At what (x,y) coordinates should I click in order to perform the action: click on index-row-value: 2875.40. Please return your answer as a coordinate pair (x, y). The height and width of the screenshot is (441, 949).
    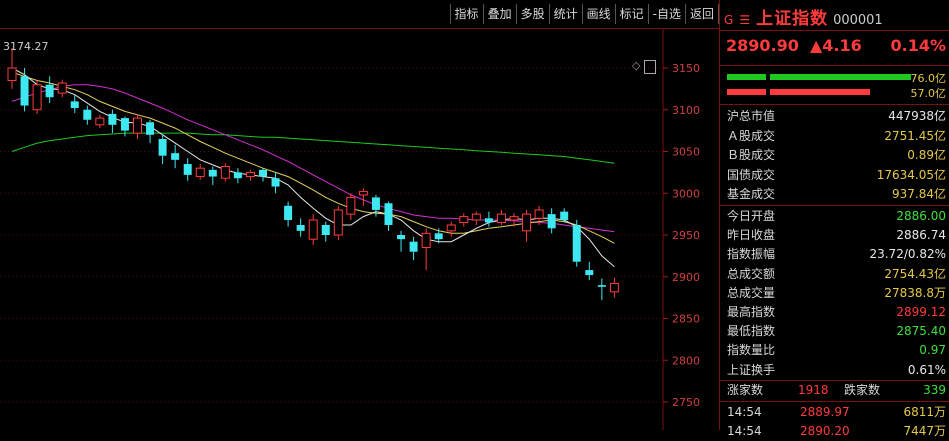
    Looking at the image, I should click on (921, 331).